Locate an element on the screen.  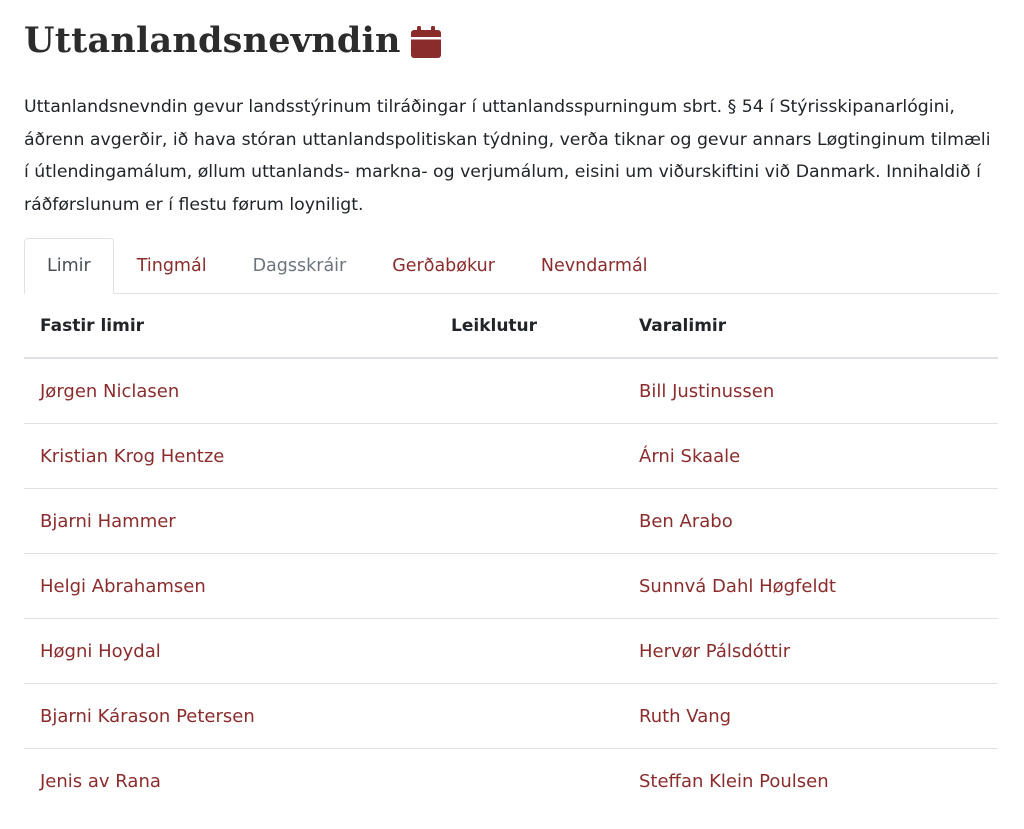
table-row: Helgi Abrahamsen Sunnvá Dahl Høgfeldt is located at coordinates (511, 586).